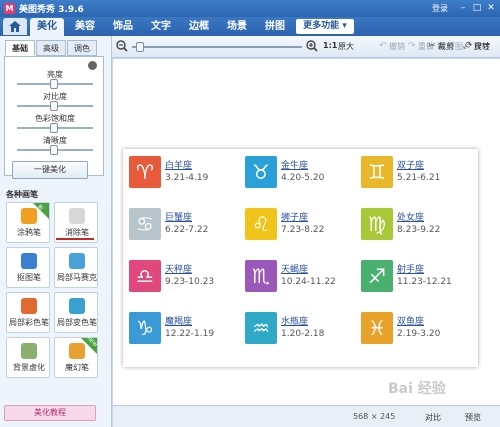 The image size is (500, 427). I want to click on subtab-basic: 基础, so click(20, 48).